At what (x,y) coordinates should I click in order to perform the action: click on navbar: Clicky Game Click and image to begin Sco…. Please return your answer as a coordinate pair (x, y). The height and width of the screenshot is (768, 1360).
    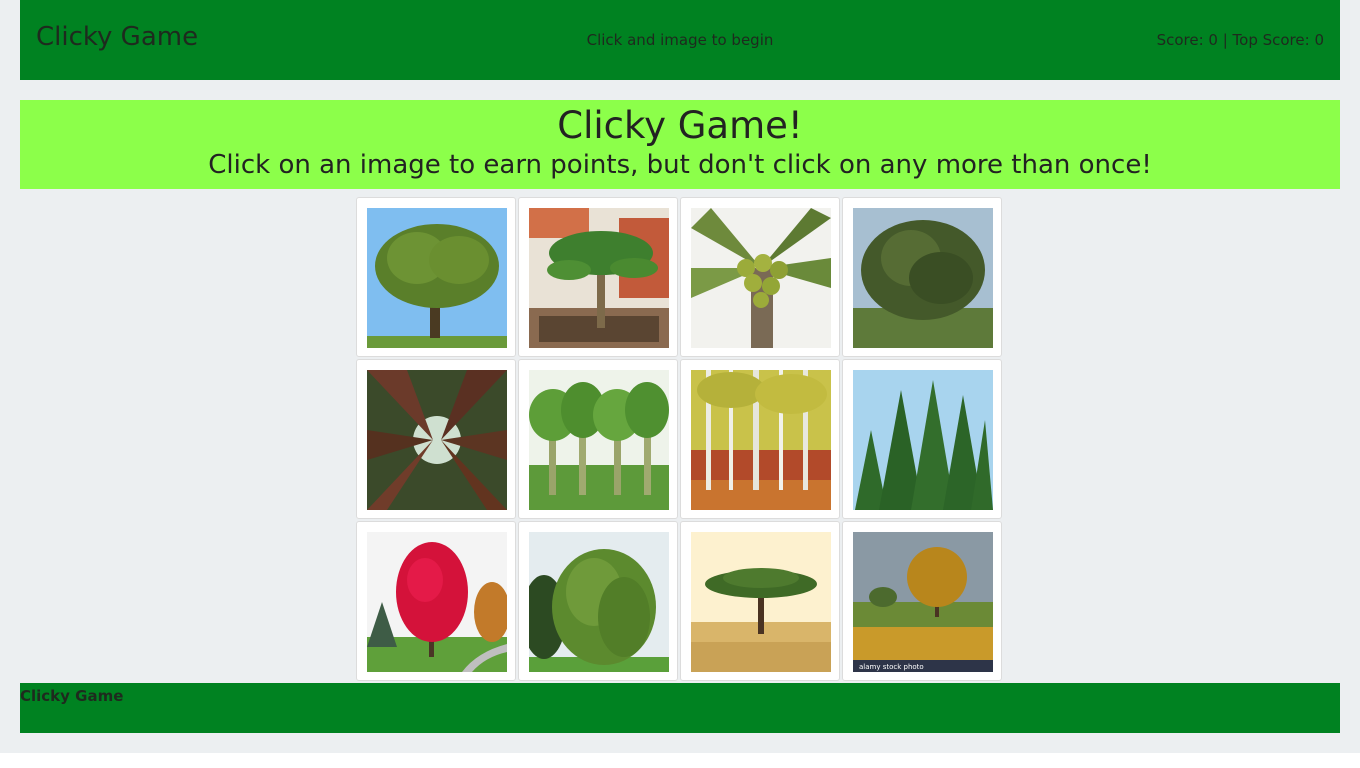
    Looking at the image, I should click on (680, 40).